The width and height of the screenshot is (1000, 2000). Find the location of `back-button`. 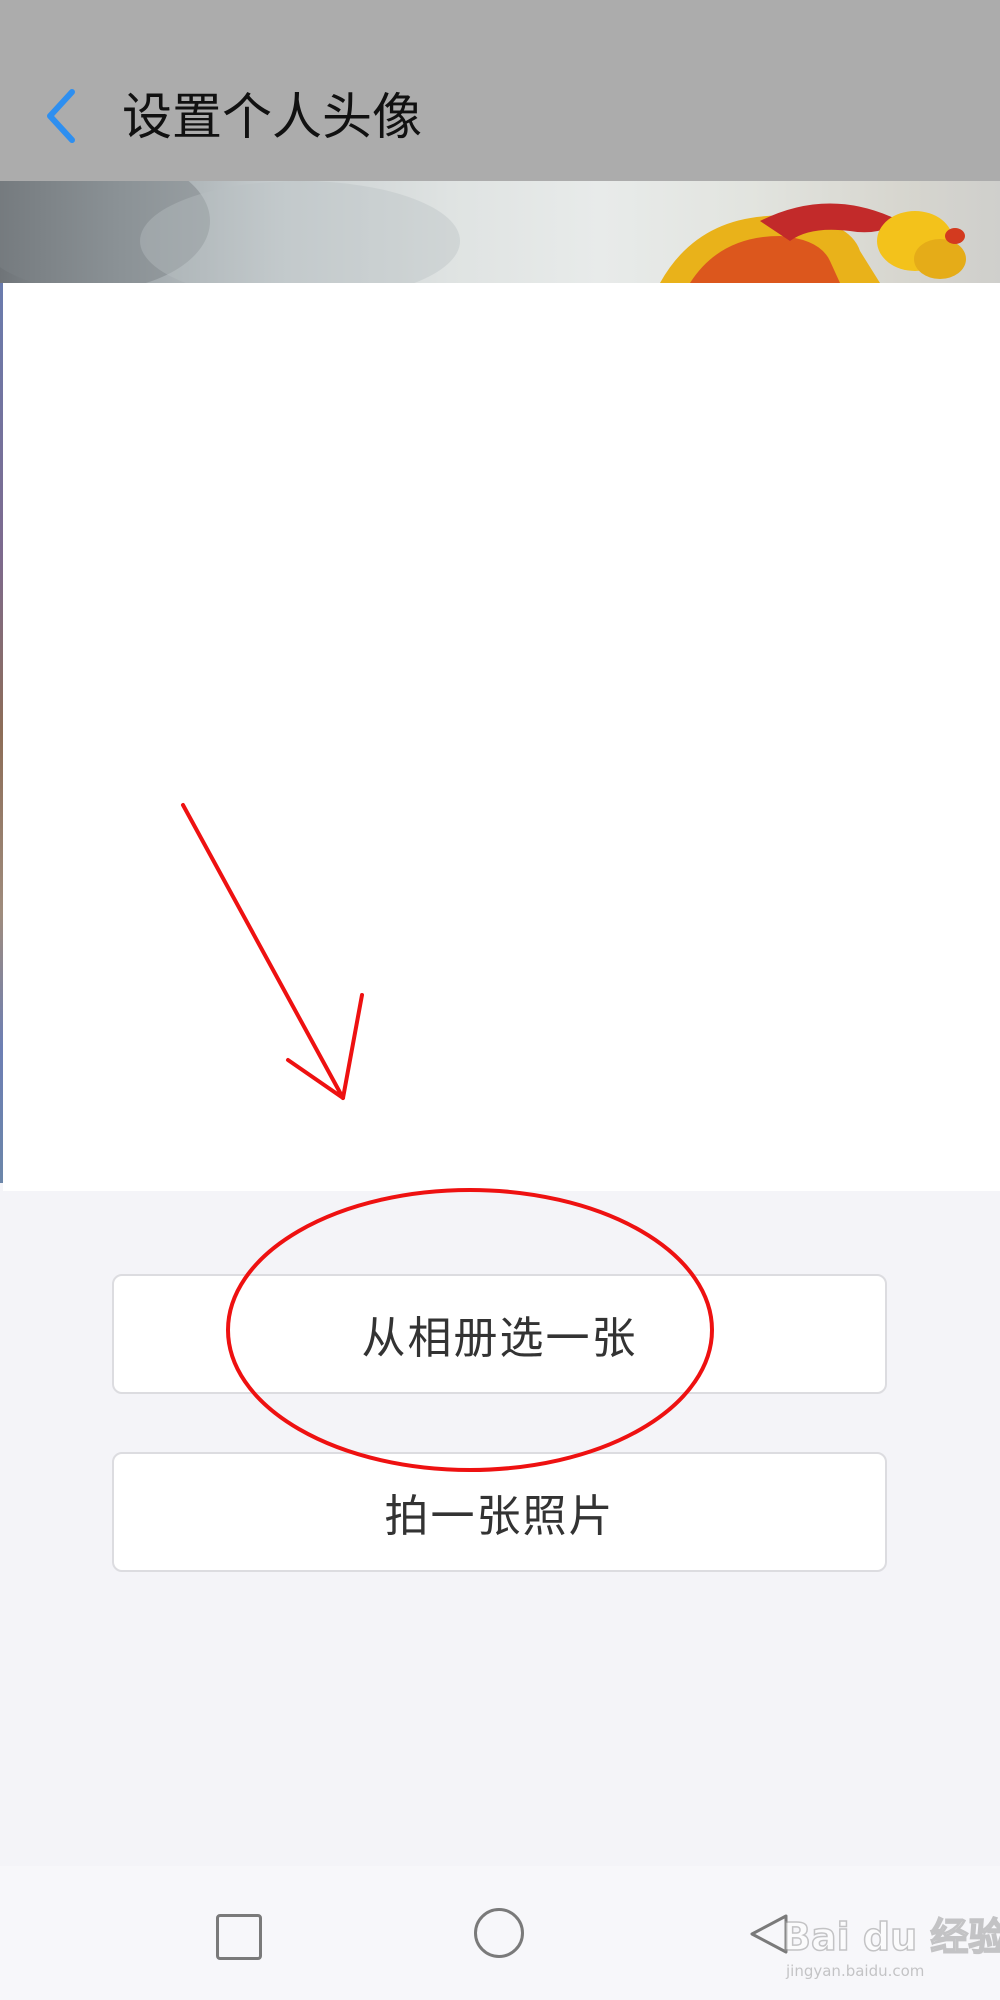

back-button is located at coordinates (60, 116).